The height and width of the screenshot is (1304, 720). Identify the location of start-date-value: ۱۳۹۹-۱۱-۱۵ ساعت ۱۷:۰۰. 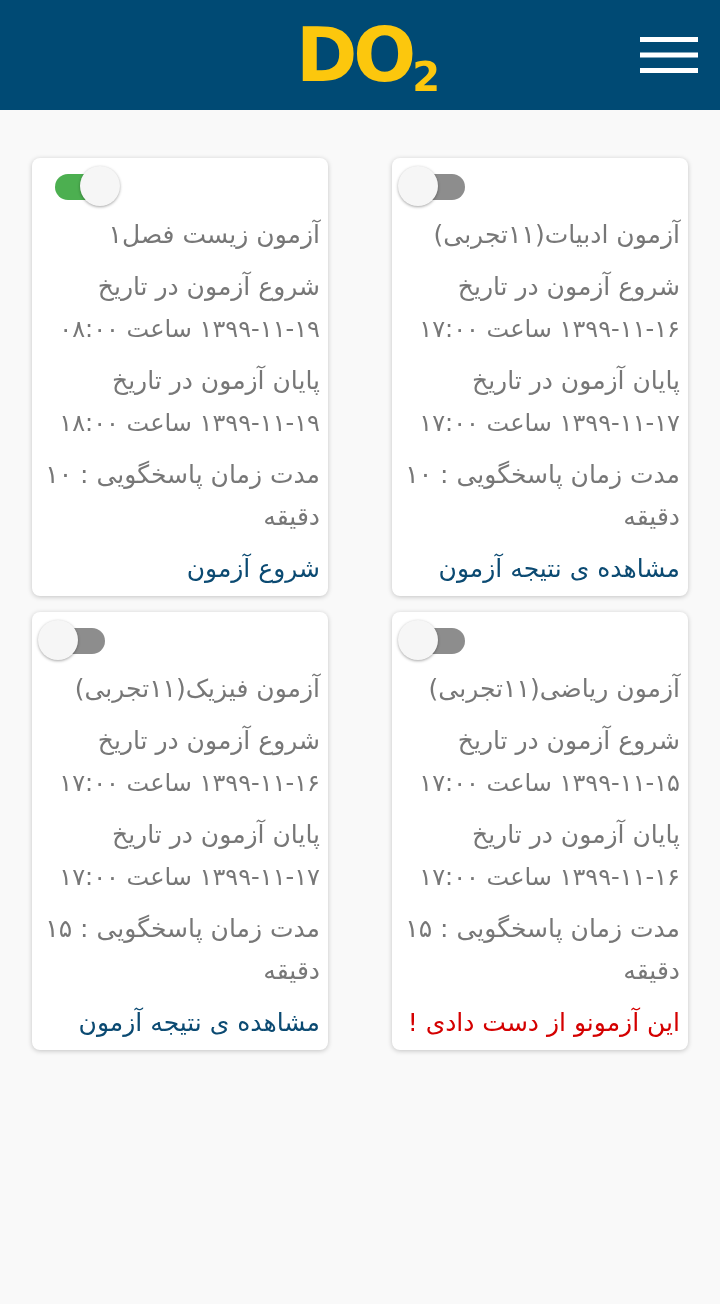
(549, 783).